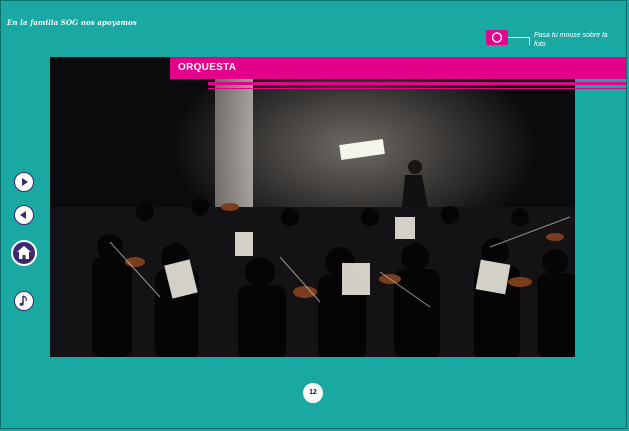 This screenshot has width=629, height=431. I want to click on section-banner: ORQUESTA, so click(398, 68).